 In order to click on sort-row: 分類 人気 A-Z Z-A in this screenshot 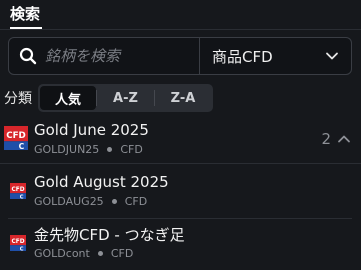, I will do `click(108, 98)`.